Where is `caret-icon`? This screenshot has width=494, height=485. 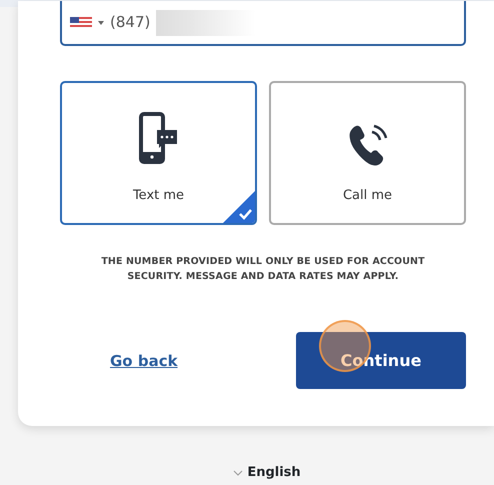
caret-icon is located at coordinates (101, 22).